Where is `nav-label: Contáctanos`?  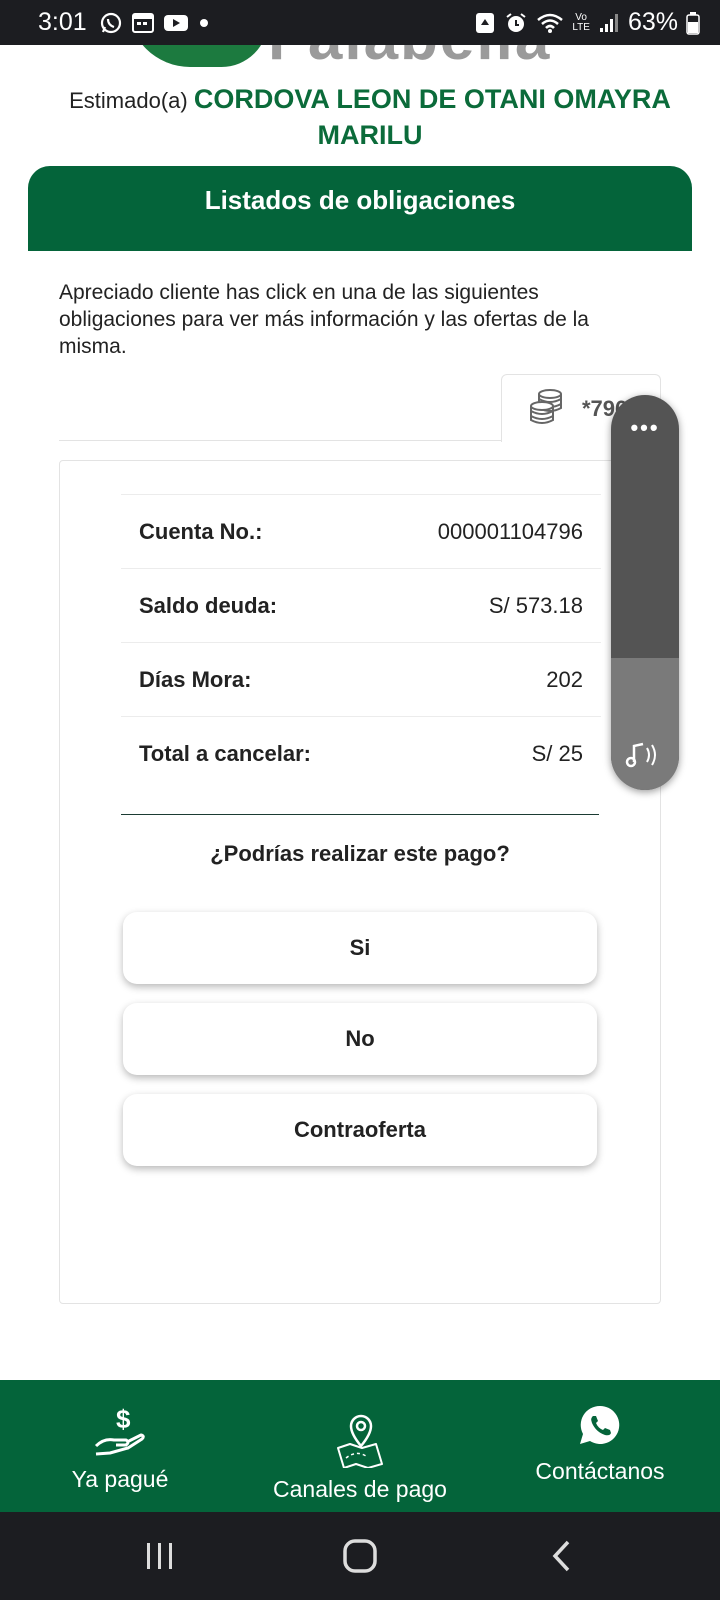
nav-label: Contáctanos is located at coordinates (600, 1471).